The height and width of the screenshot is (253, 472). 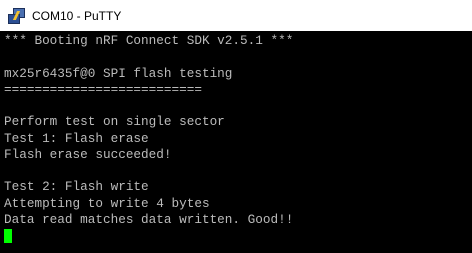 What do you see at coordinates (76, 138) in the screenshot?
I see `terminal-line: Test 1: Flash erase` at bounding box center [76, 138].